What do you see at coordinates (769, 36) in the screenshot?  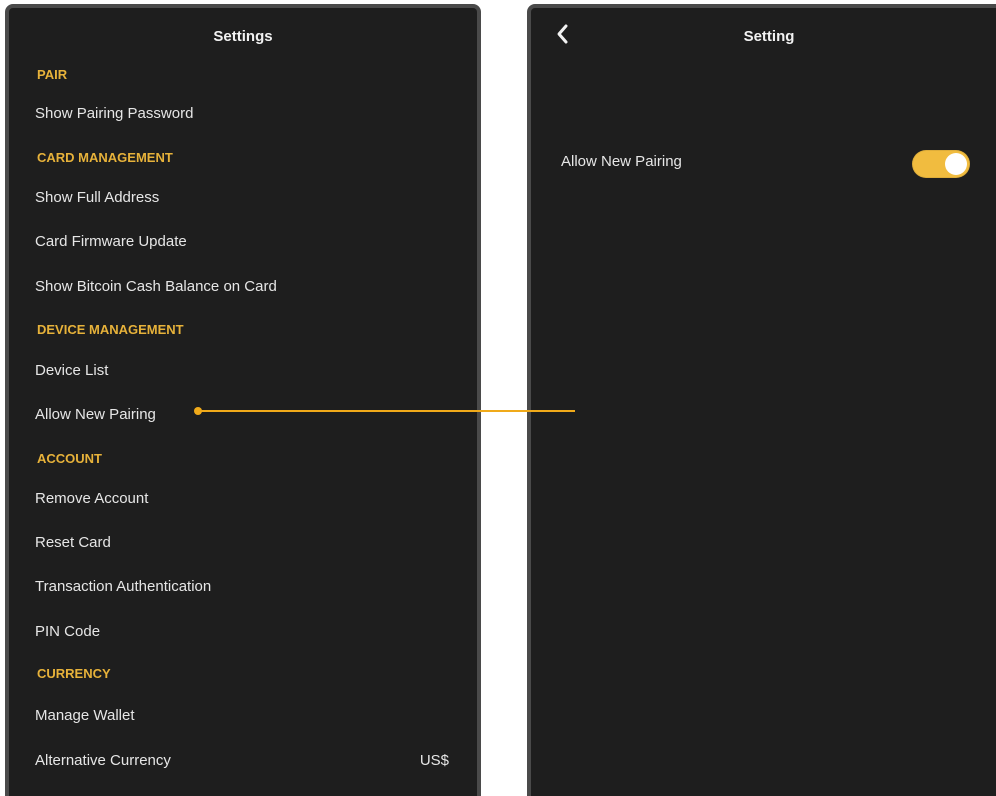 I see `page-title: Setting` at bounding box center [769, 36].